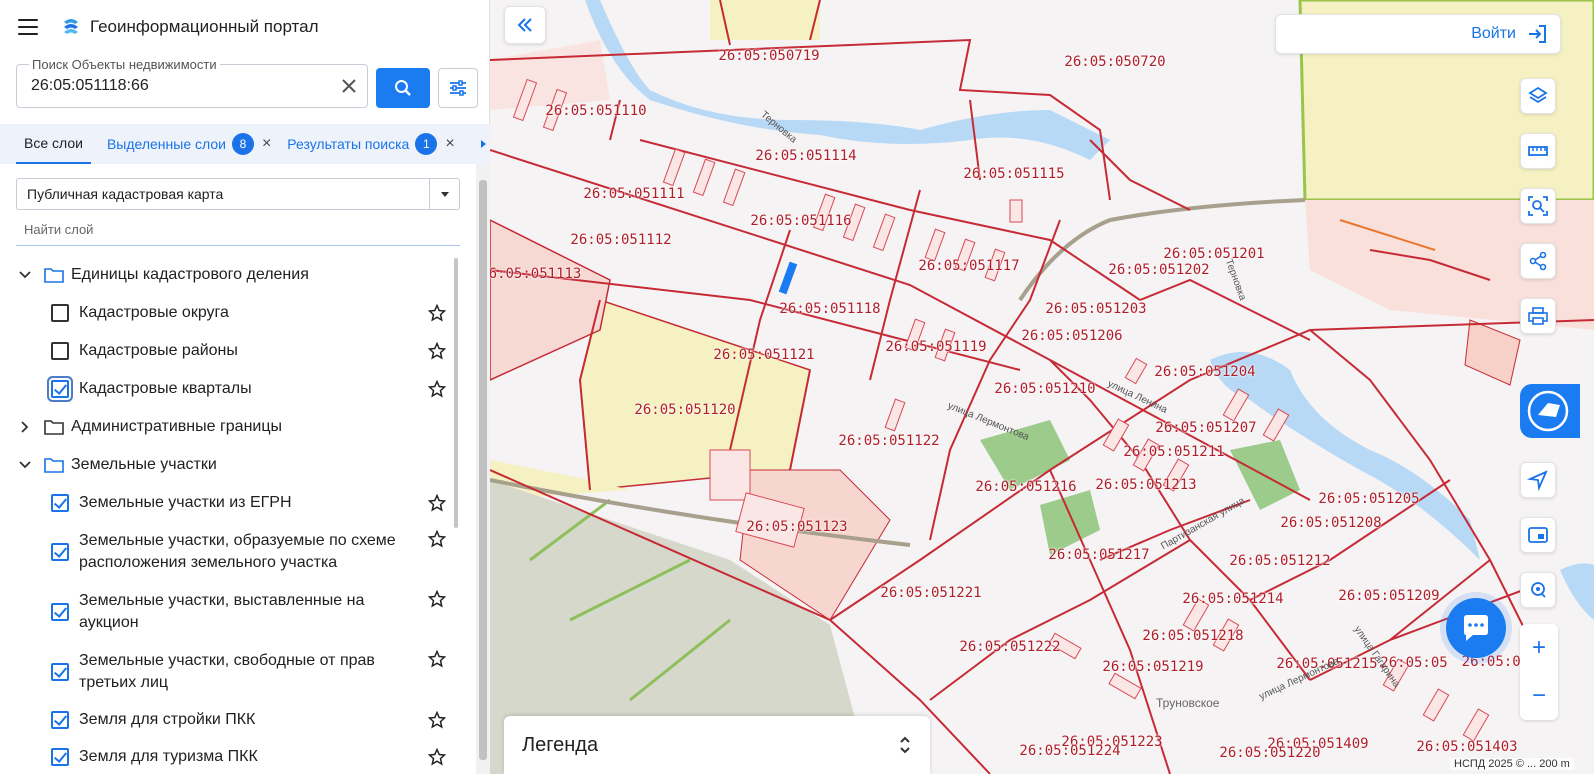 Image resolution: width=1594 pixels, height=774 pixels. What do you see at coordinates (185, 502) in the screenshot?
I see `layer-label: Земельные участки из ЕГРН` at bounding box center [185, 502].